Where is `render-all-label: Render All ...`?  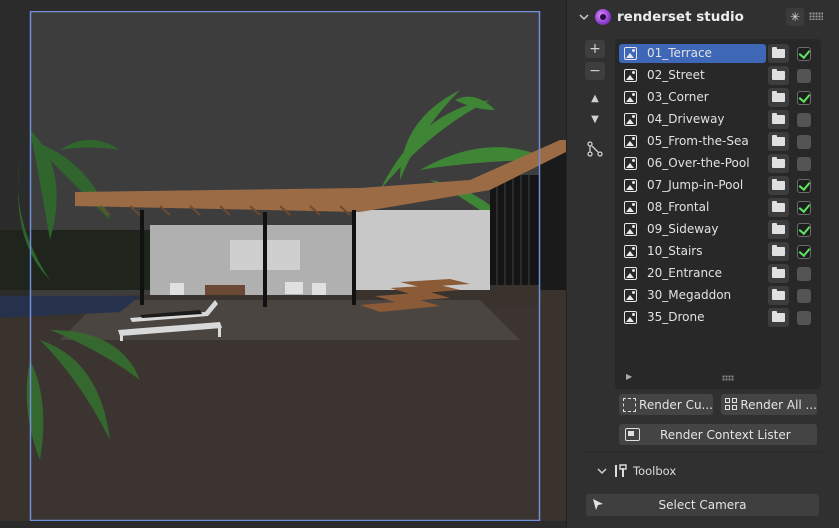
render-all-label: Render All ... is located at coordinates (778, 404).